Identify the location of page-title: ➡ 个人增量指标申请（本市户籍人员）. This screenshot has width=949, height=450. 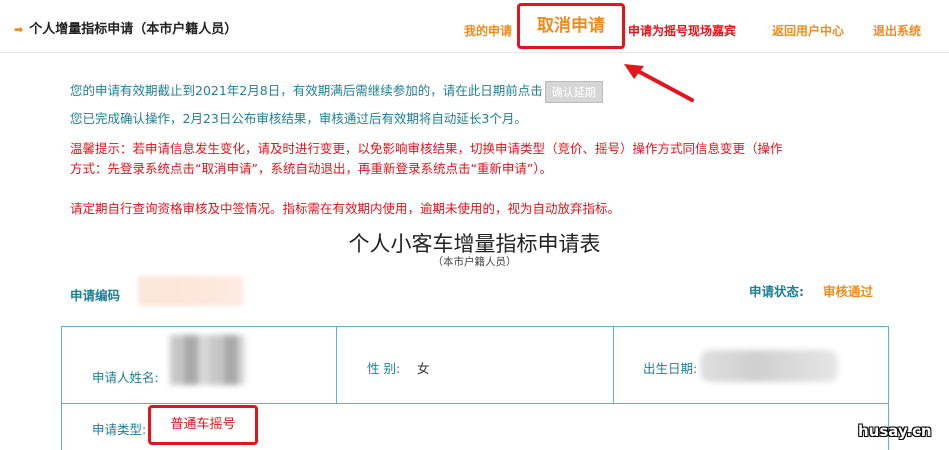
(125, 27).